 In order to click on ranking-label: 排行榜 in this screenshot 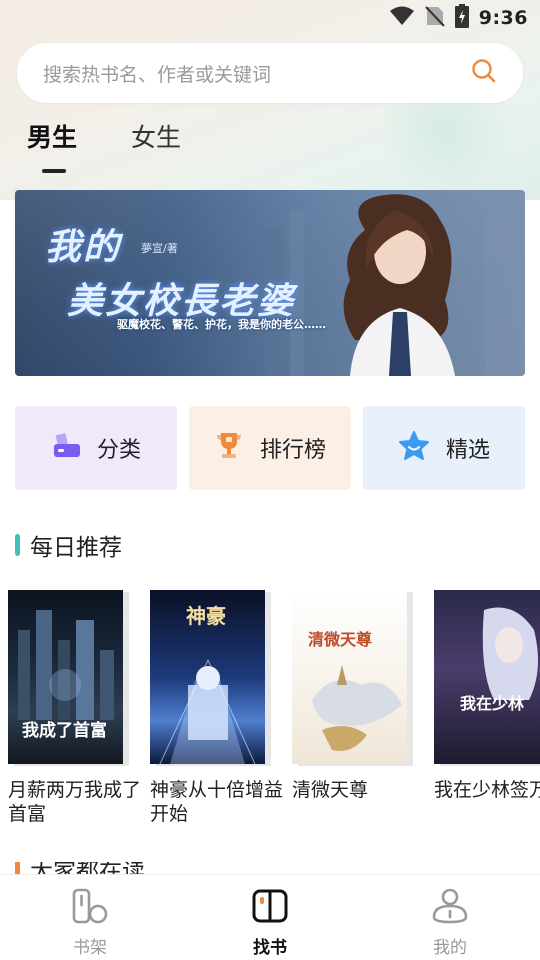, I will do `click(292, 450)`.